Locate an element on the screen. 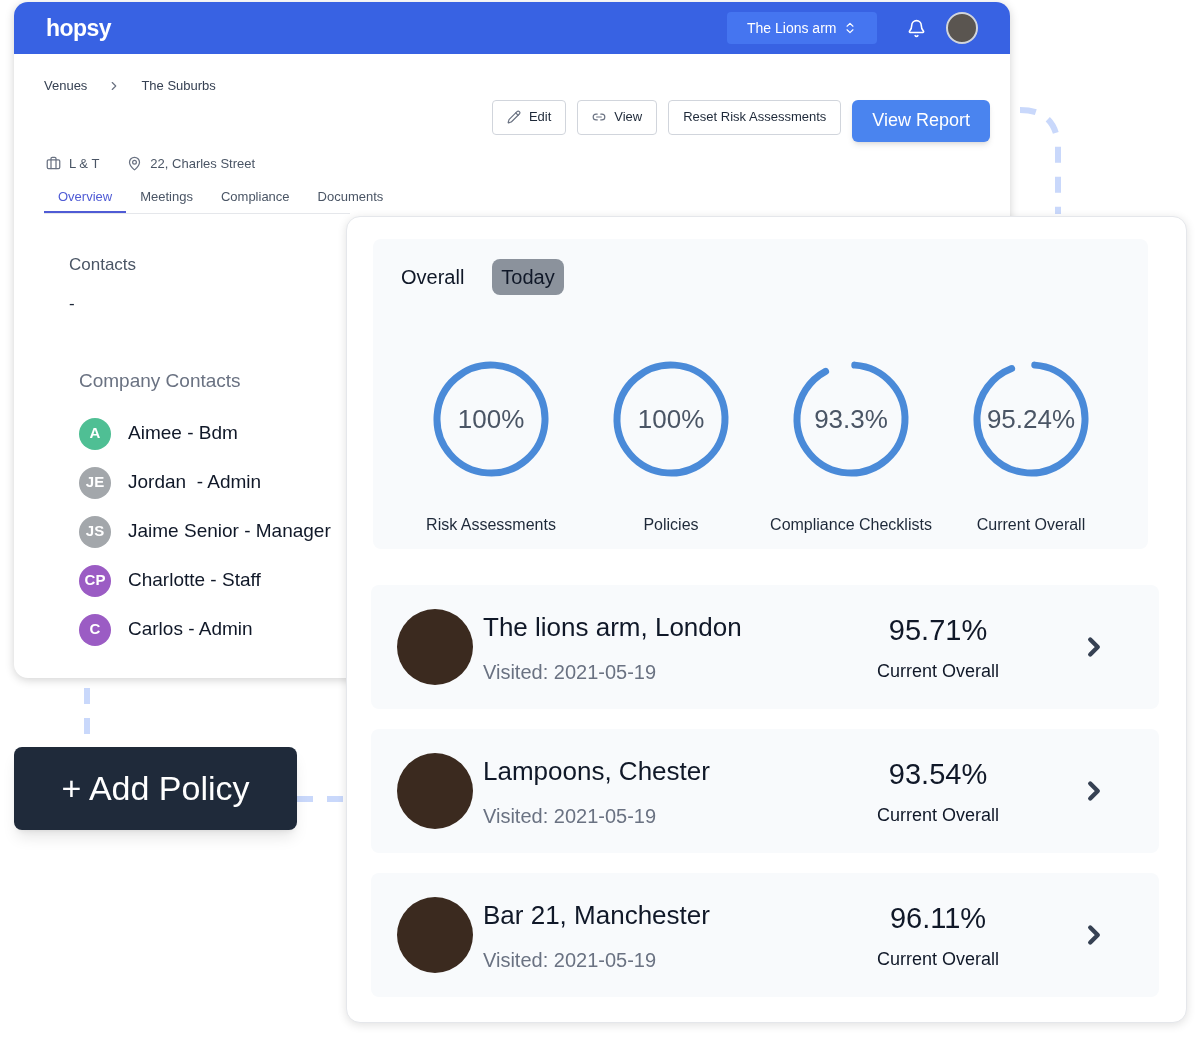  pencil-icon is located at coordinates (513, 117).